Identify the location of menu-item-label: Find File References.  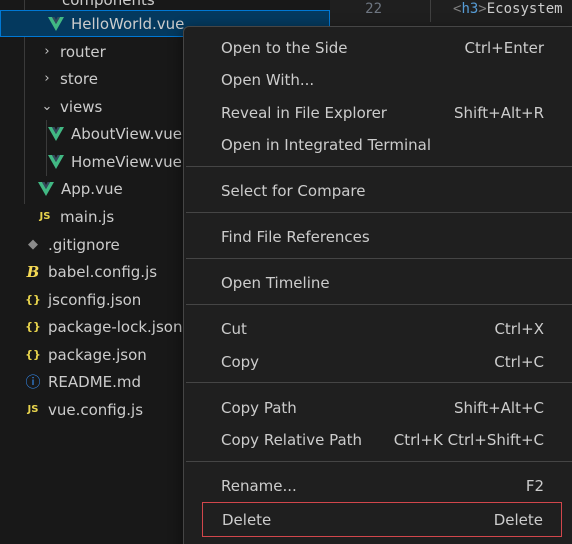
(295, 237).